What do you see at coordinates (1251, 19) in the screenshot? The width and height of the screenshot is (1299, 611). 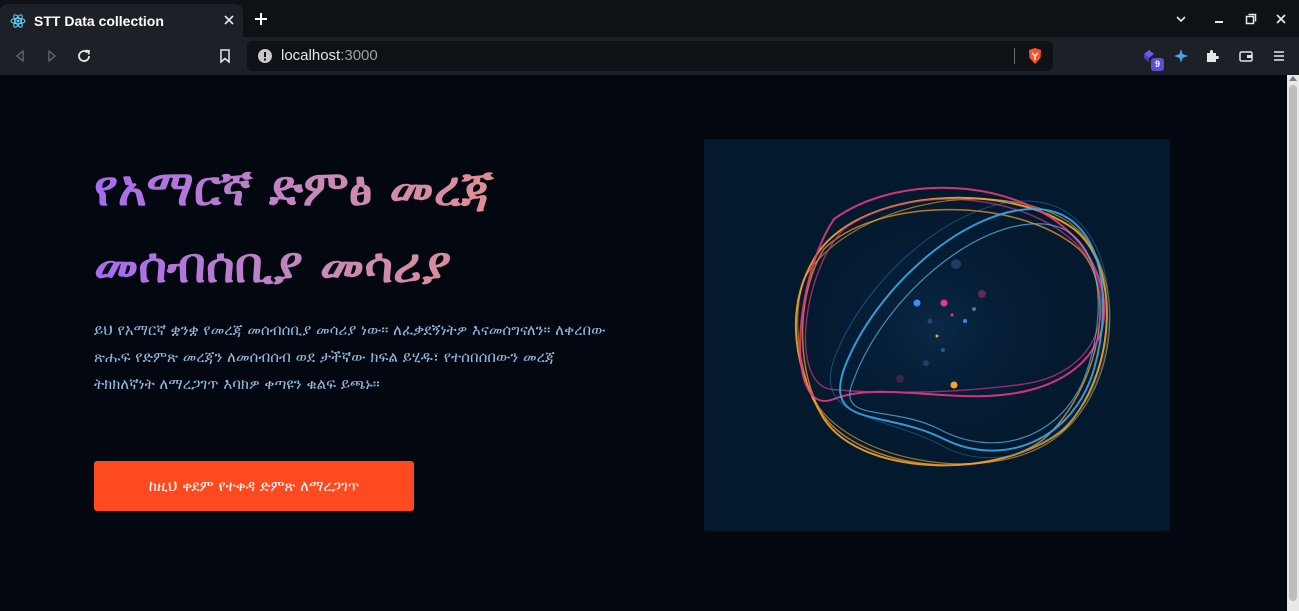 I see `restore-icon` at bounding box center [1251, 19].